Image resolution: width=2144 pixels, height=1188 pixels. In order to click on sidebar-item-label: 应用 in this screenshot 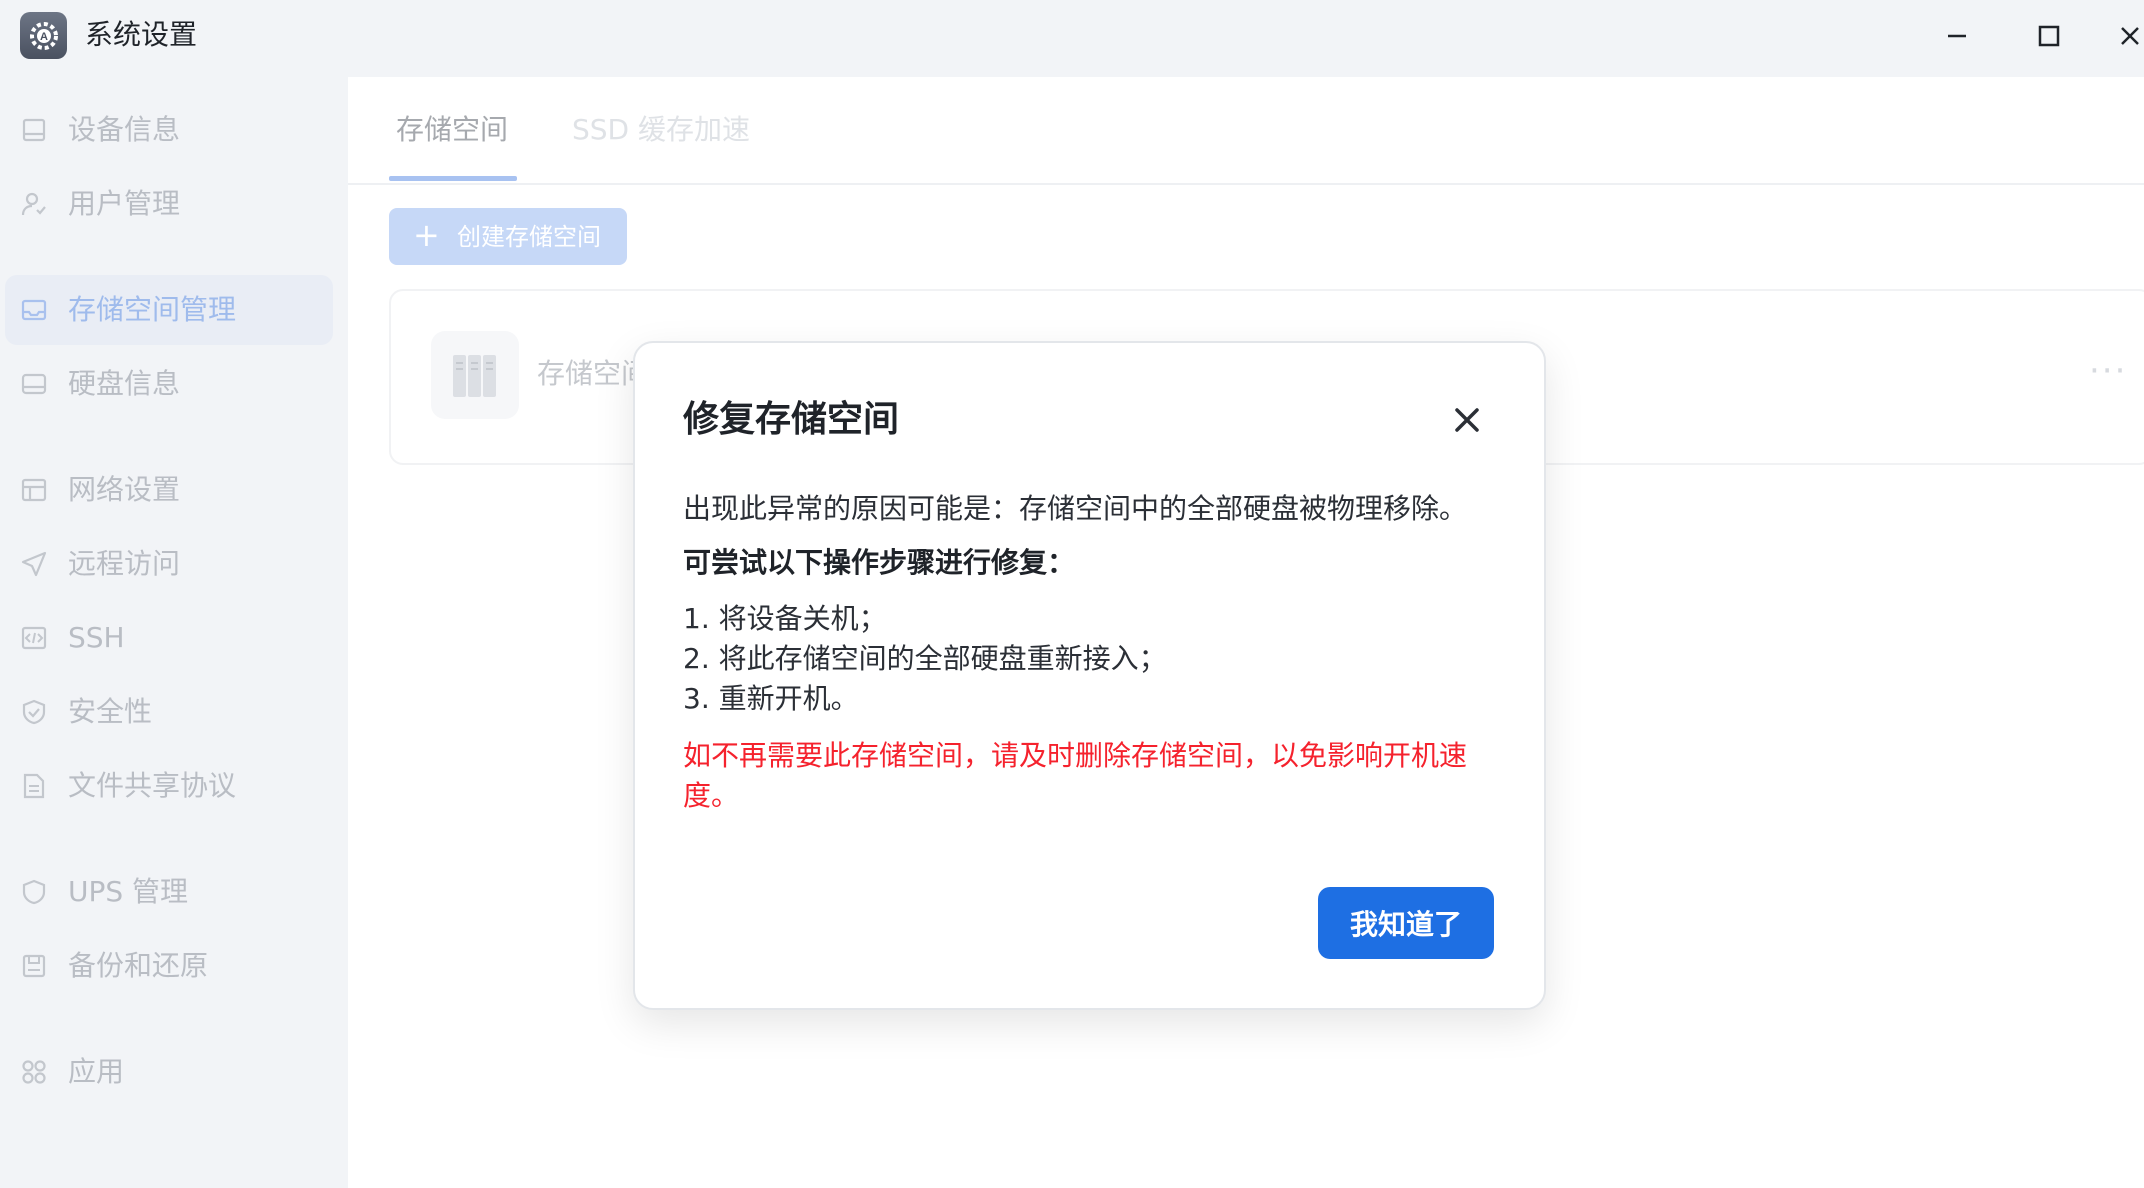, I will do `click(96, 1071)`.